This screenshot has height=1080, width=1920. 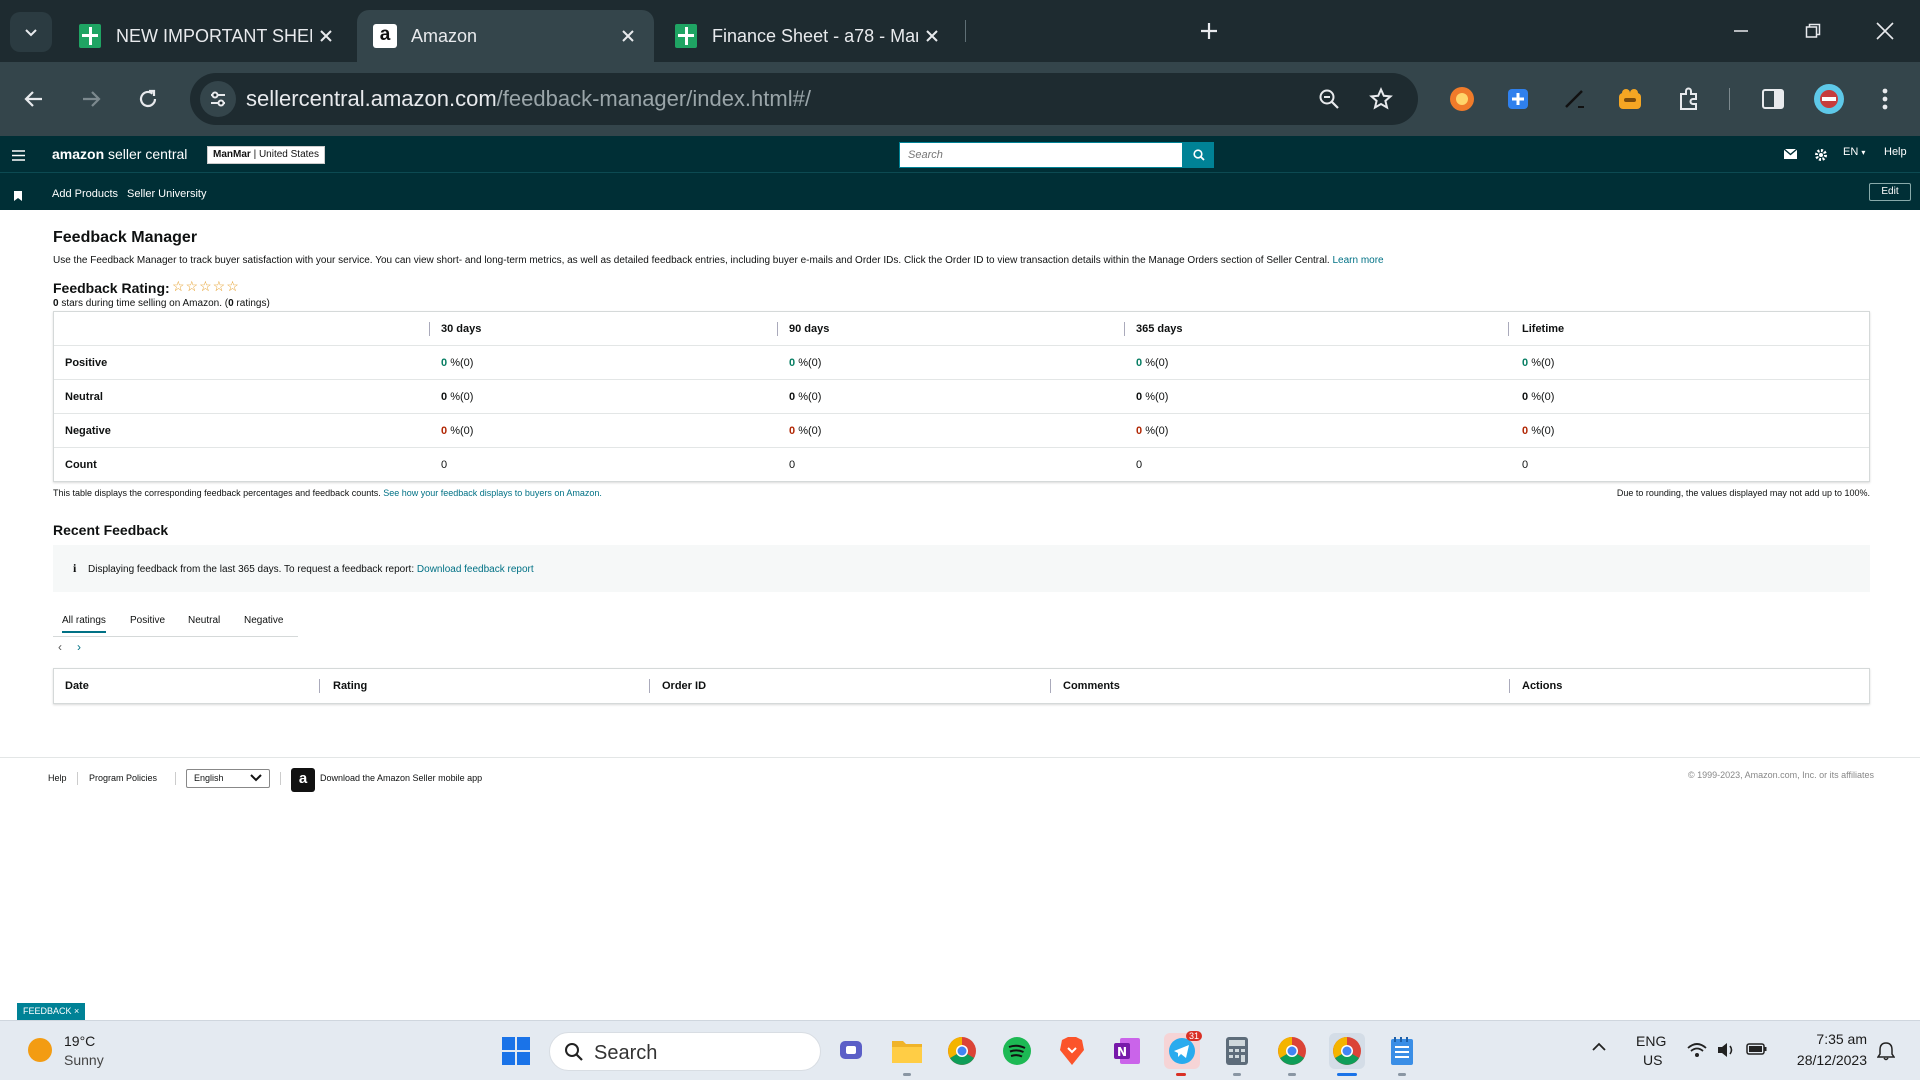 I want to click on footer-help-link: Help, so click(x=57, y=778).